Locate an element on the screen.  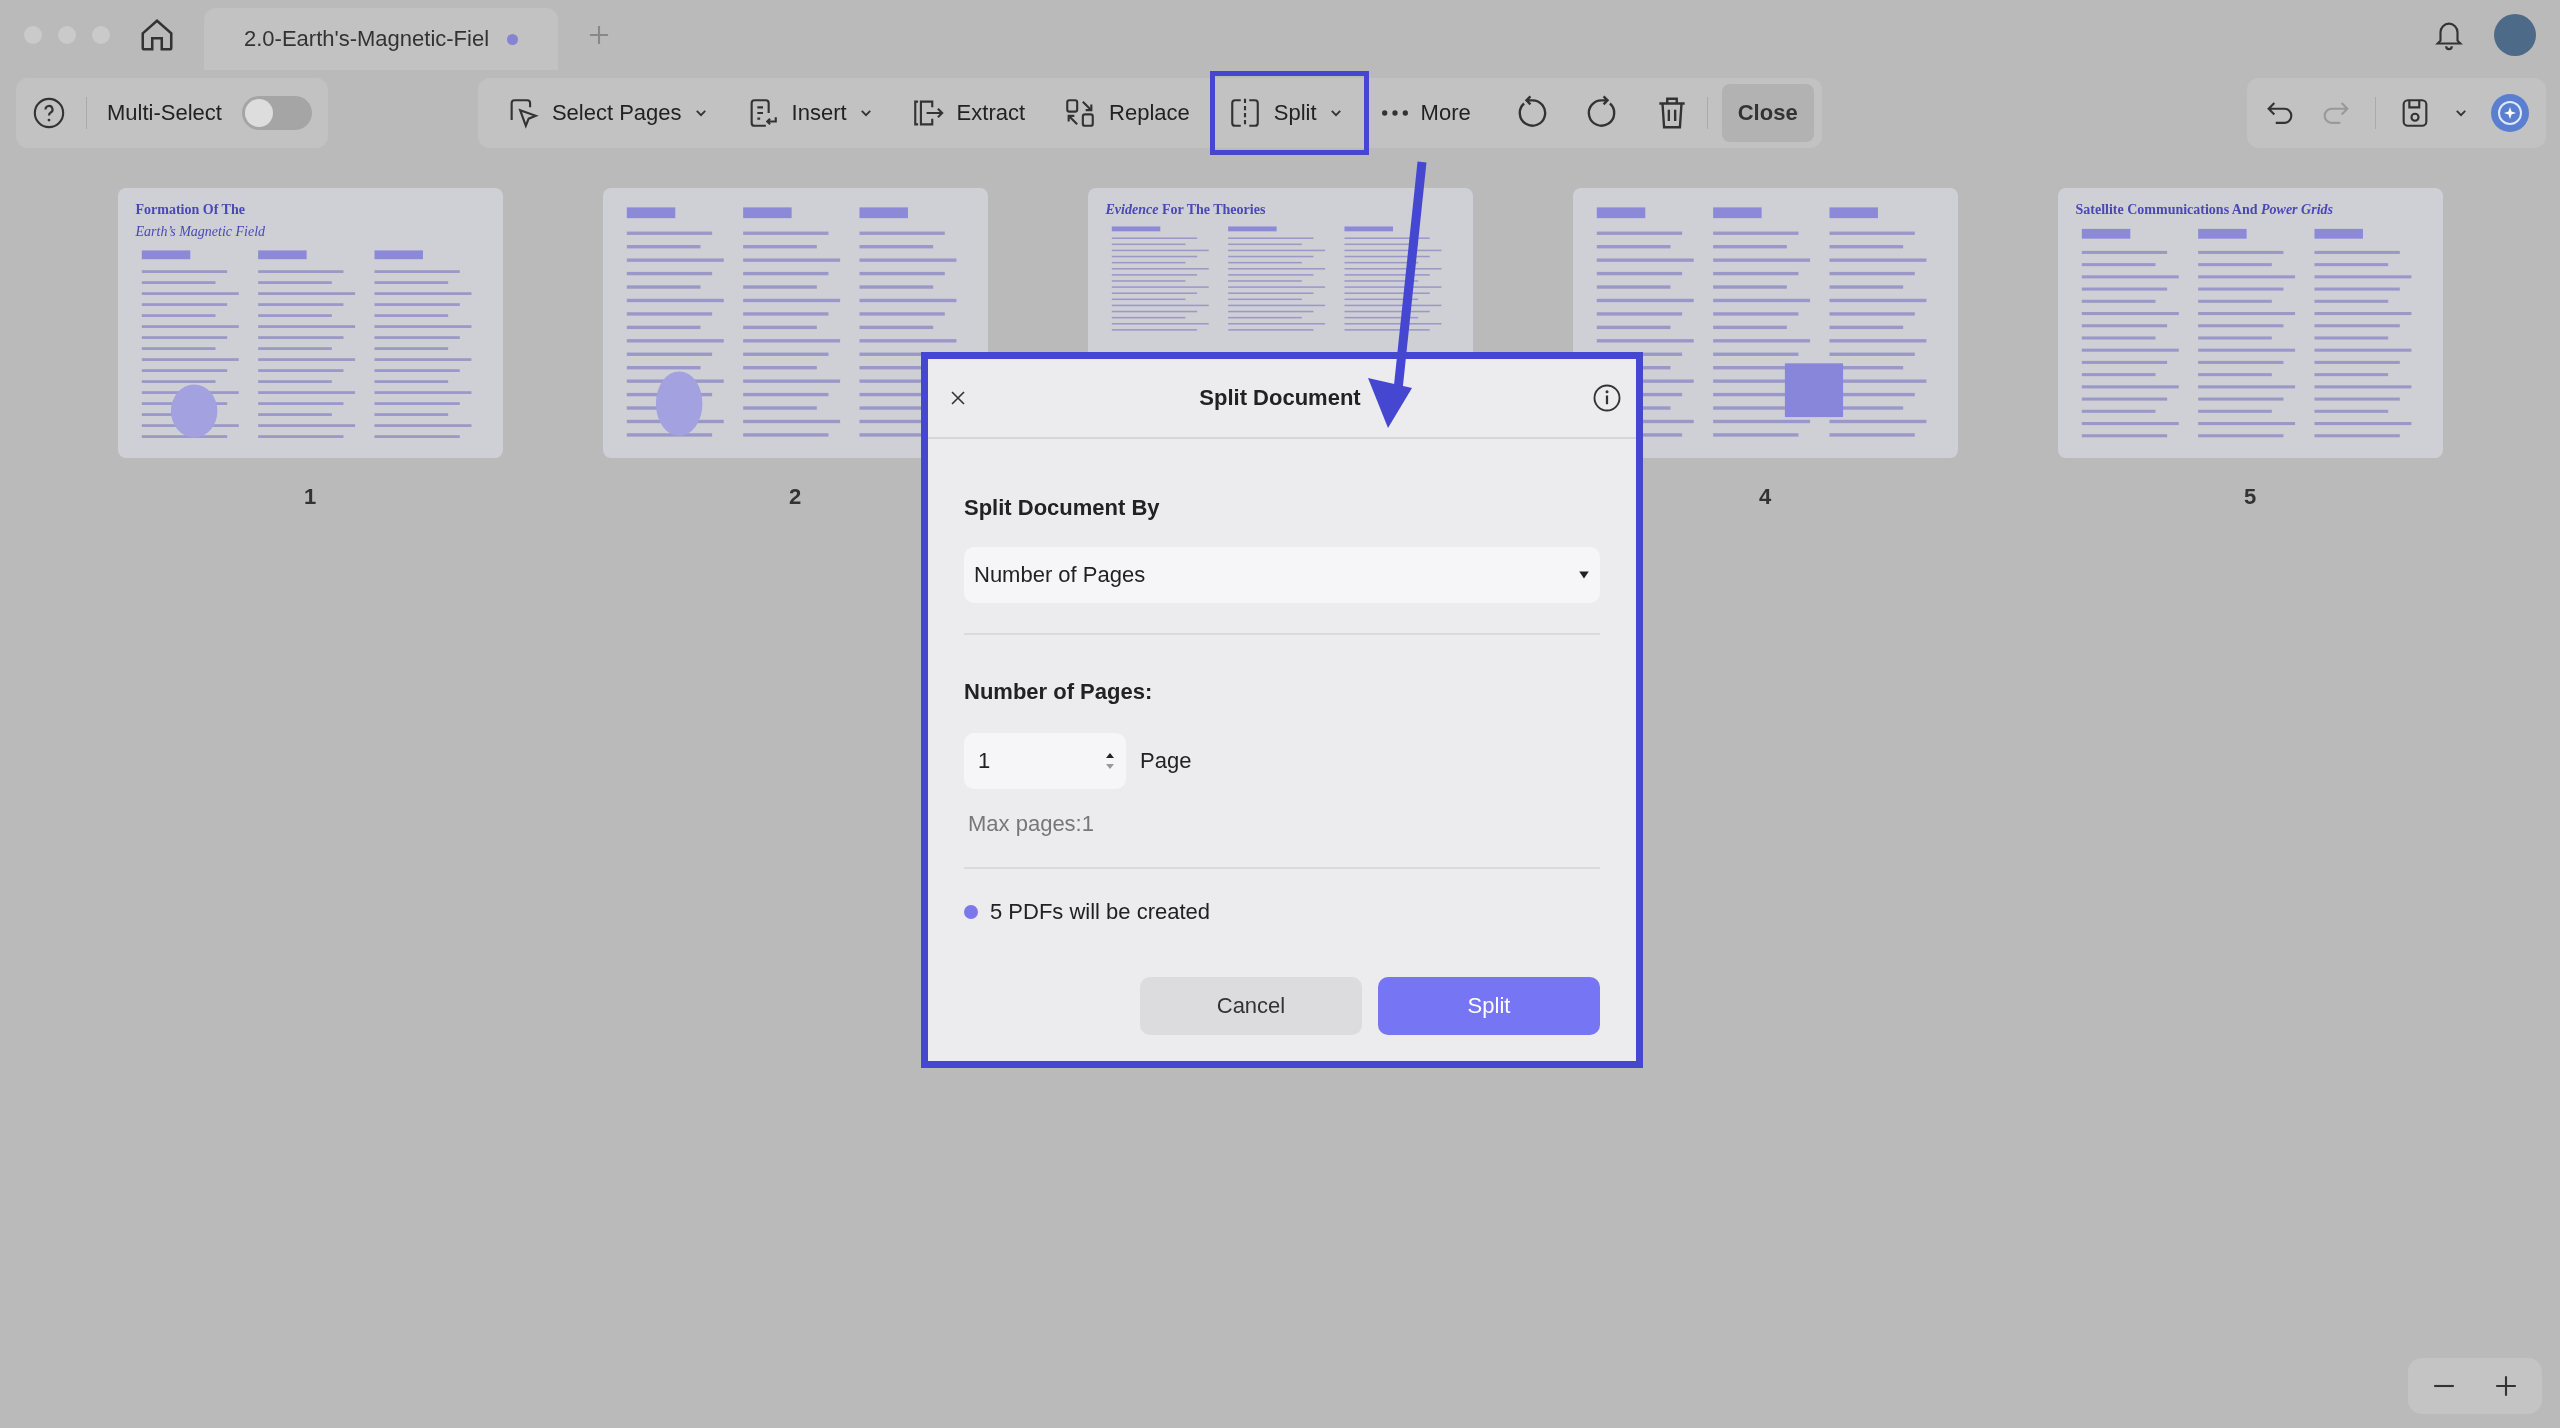
home-icon is located at coordinates (157, 35).